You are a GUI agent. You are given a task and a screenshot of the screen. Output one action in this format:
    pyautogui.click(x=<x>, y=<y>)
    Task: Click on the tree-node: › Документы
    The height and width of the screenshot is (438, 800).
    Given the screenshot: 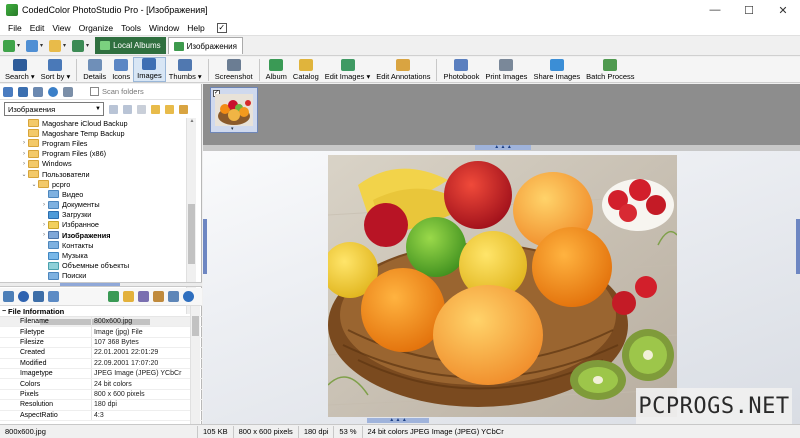 What is the action you would take?
    pyautogui.click(x=93, y=205)
    